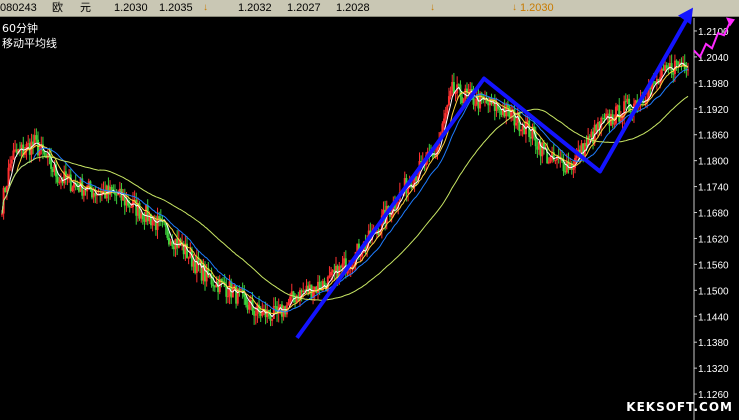 The height and width of the screenshot is (420, 739). What do you see at coordinates (713, 162) in the screenshot?
I see `y-tick-label: 1.1800` at bounding box center [713, 162].